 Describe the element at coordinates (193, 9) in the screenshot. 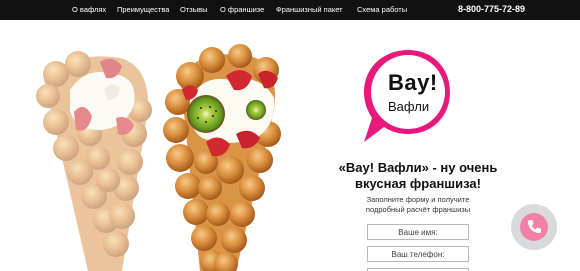

I see `nav-item-reviews: Отзывы` at that location.